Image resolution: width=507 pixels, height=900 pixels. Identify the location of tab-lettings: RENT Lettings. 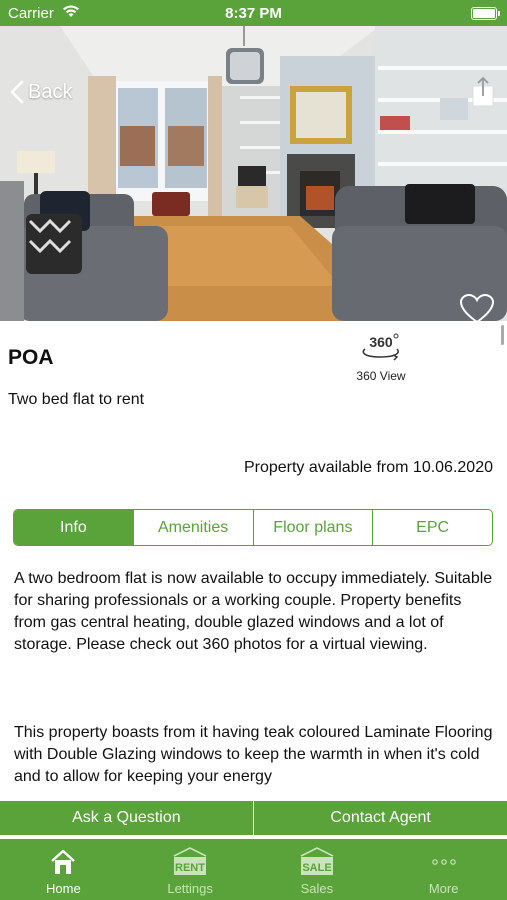
(190, 869).